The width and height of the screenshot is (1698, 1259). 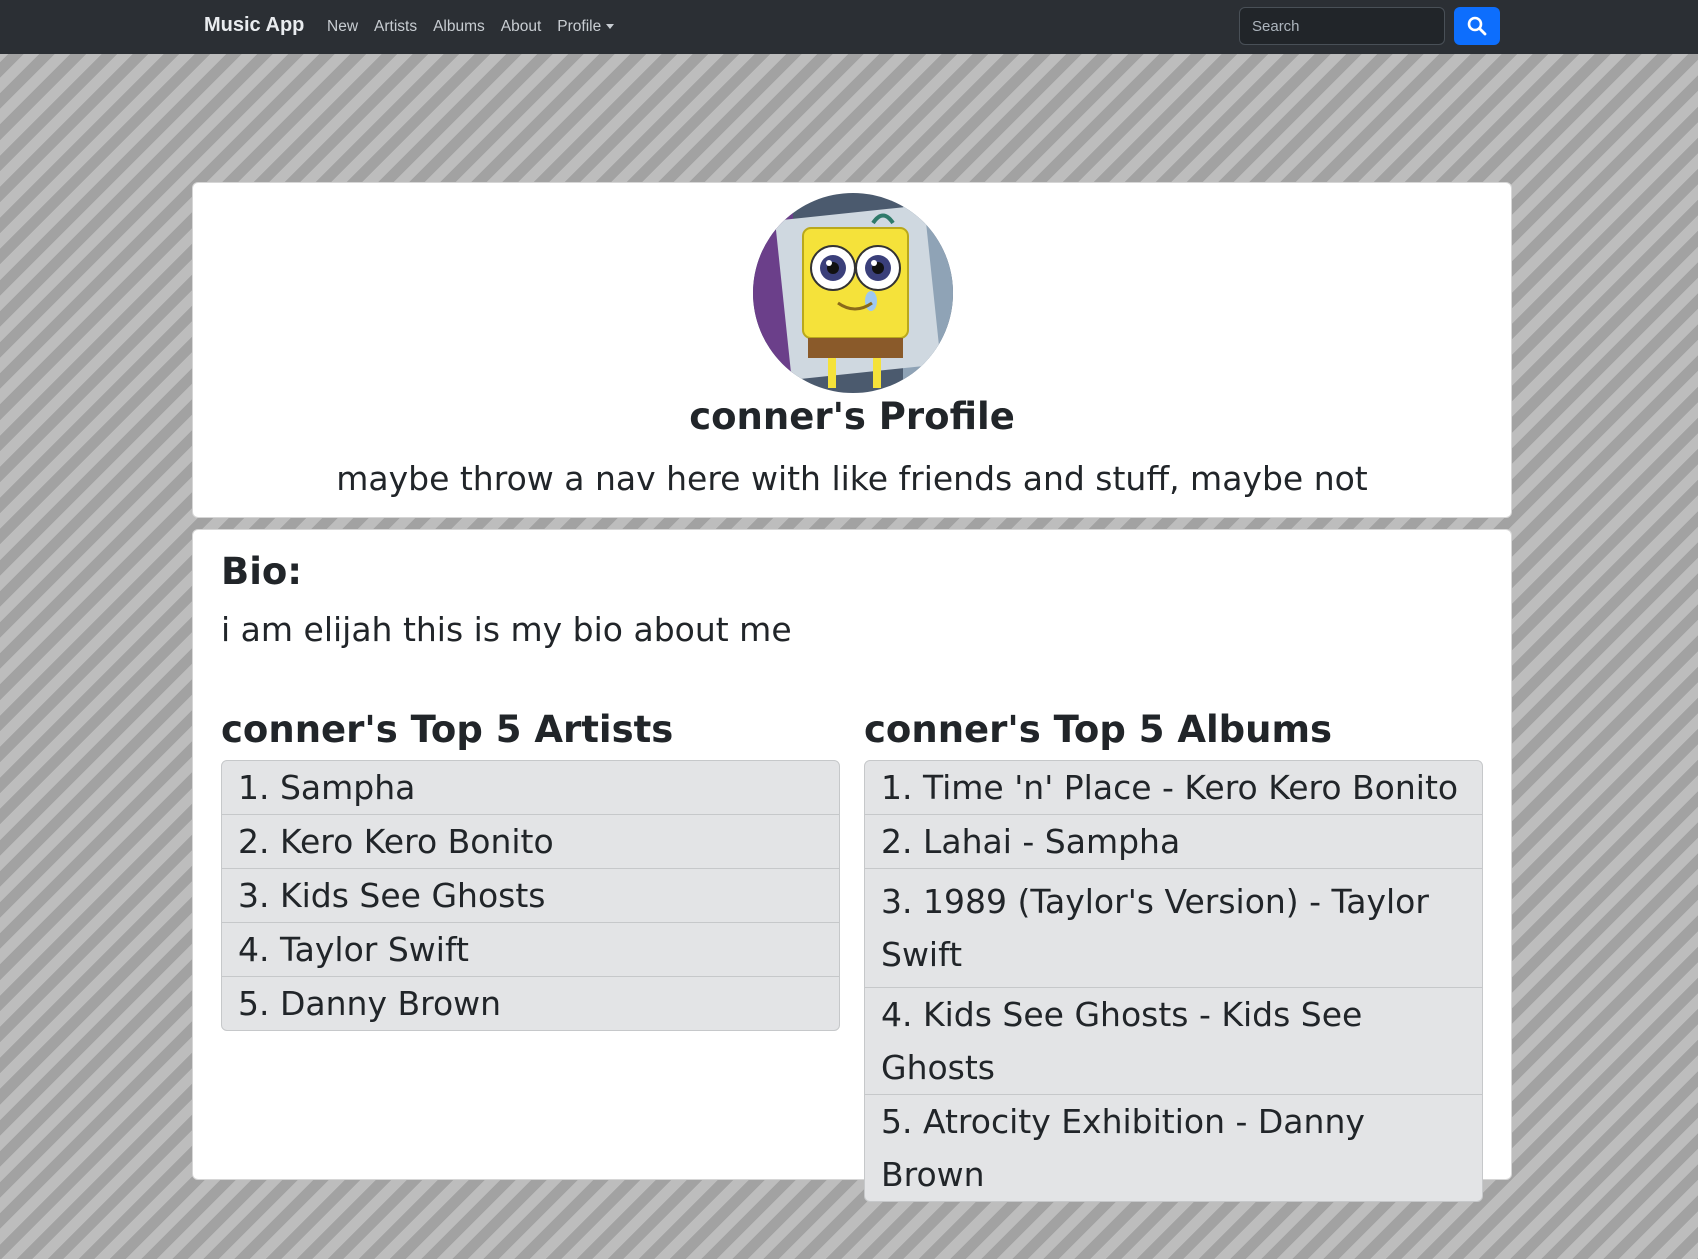 I want to click on profile-title: conner's Profile, so click(x=852, y=416).